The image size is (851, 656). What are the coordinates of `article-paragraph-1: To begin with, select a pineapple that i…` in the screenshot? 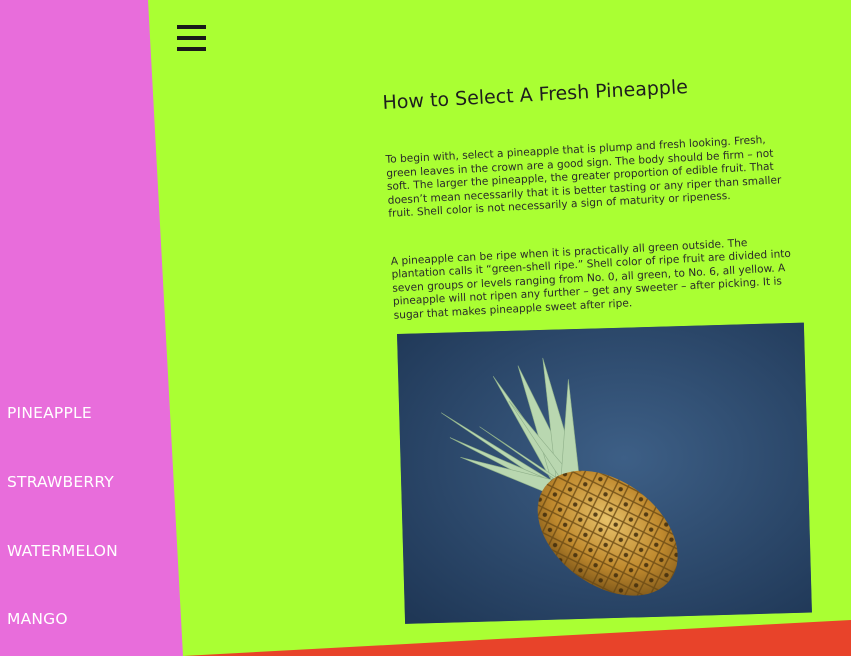 It's located at (583, 176).